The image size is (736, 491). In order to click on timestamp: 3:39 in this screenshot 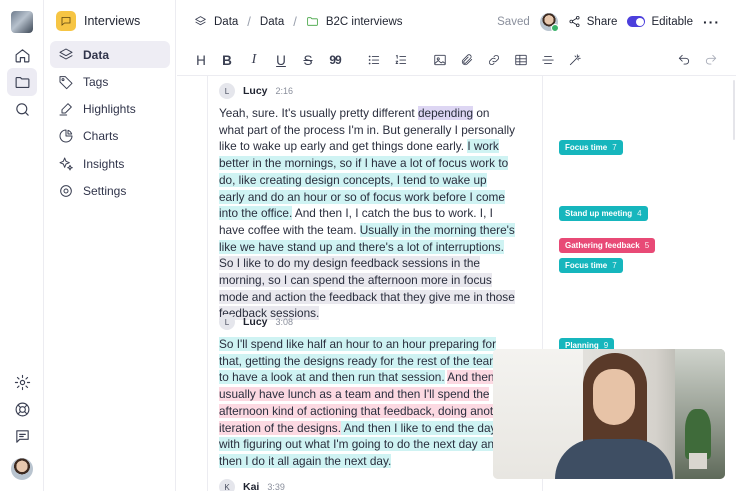, I will do `click(276, 486)`.